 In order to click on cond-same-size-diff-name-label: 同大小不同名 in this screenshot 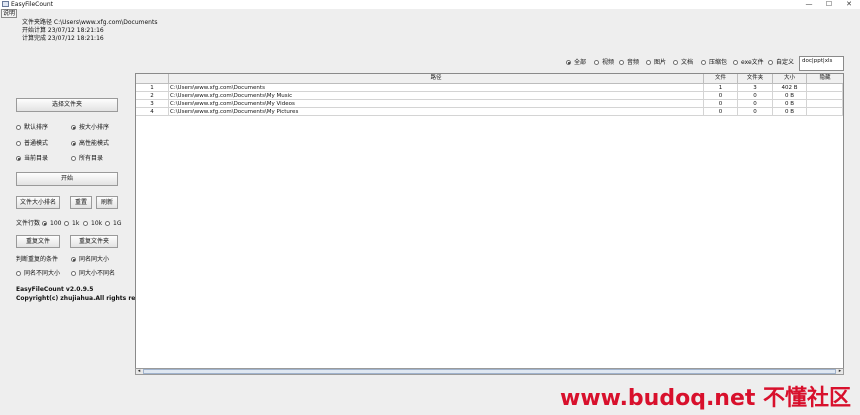, I will do `click(97, 273)`.